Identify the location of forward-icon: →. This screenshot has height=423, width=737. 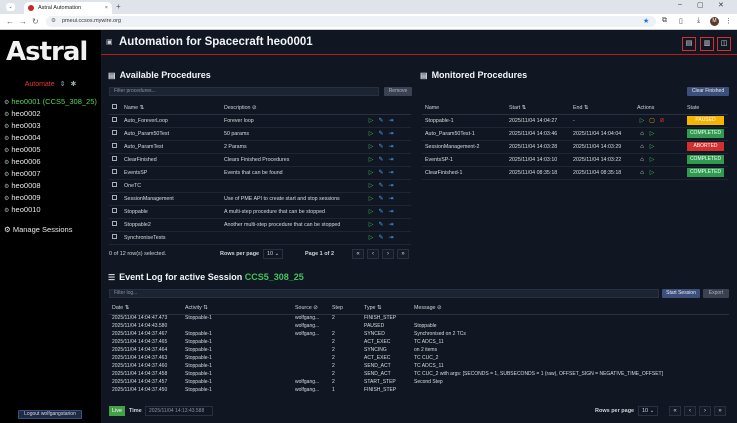
(23, 22).